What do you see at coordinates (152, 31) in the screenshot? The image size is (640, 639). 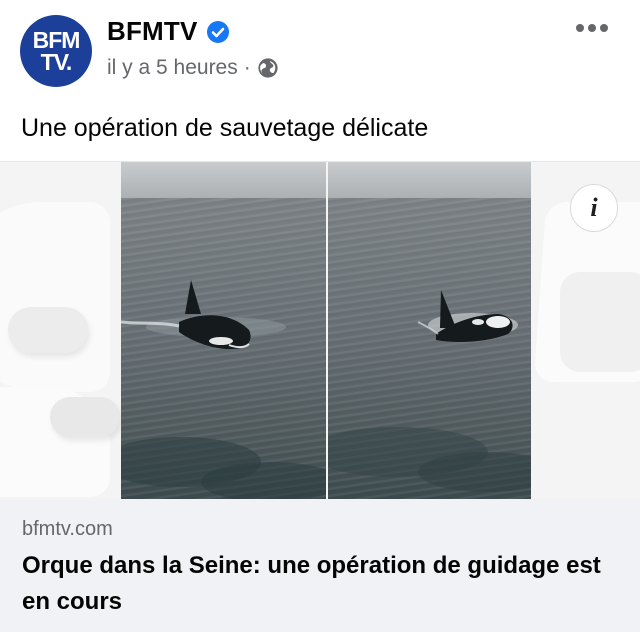 I see `page-name: BFMTV` at bounding box center [152, 31].